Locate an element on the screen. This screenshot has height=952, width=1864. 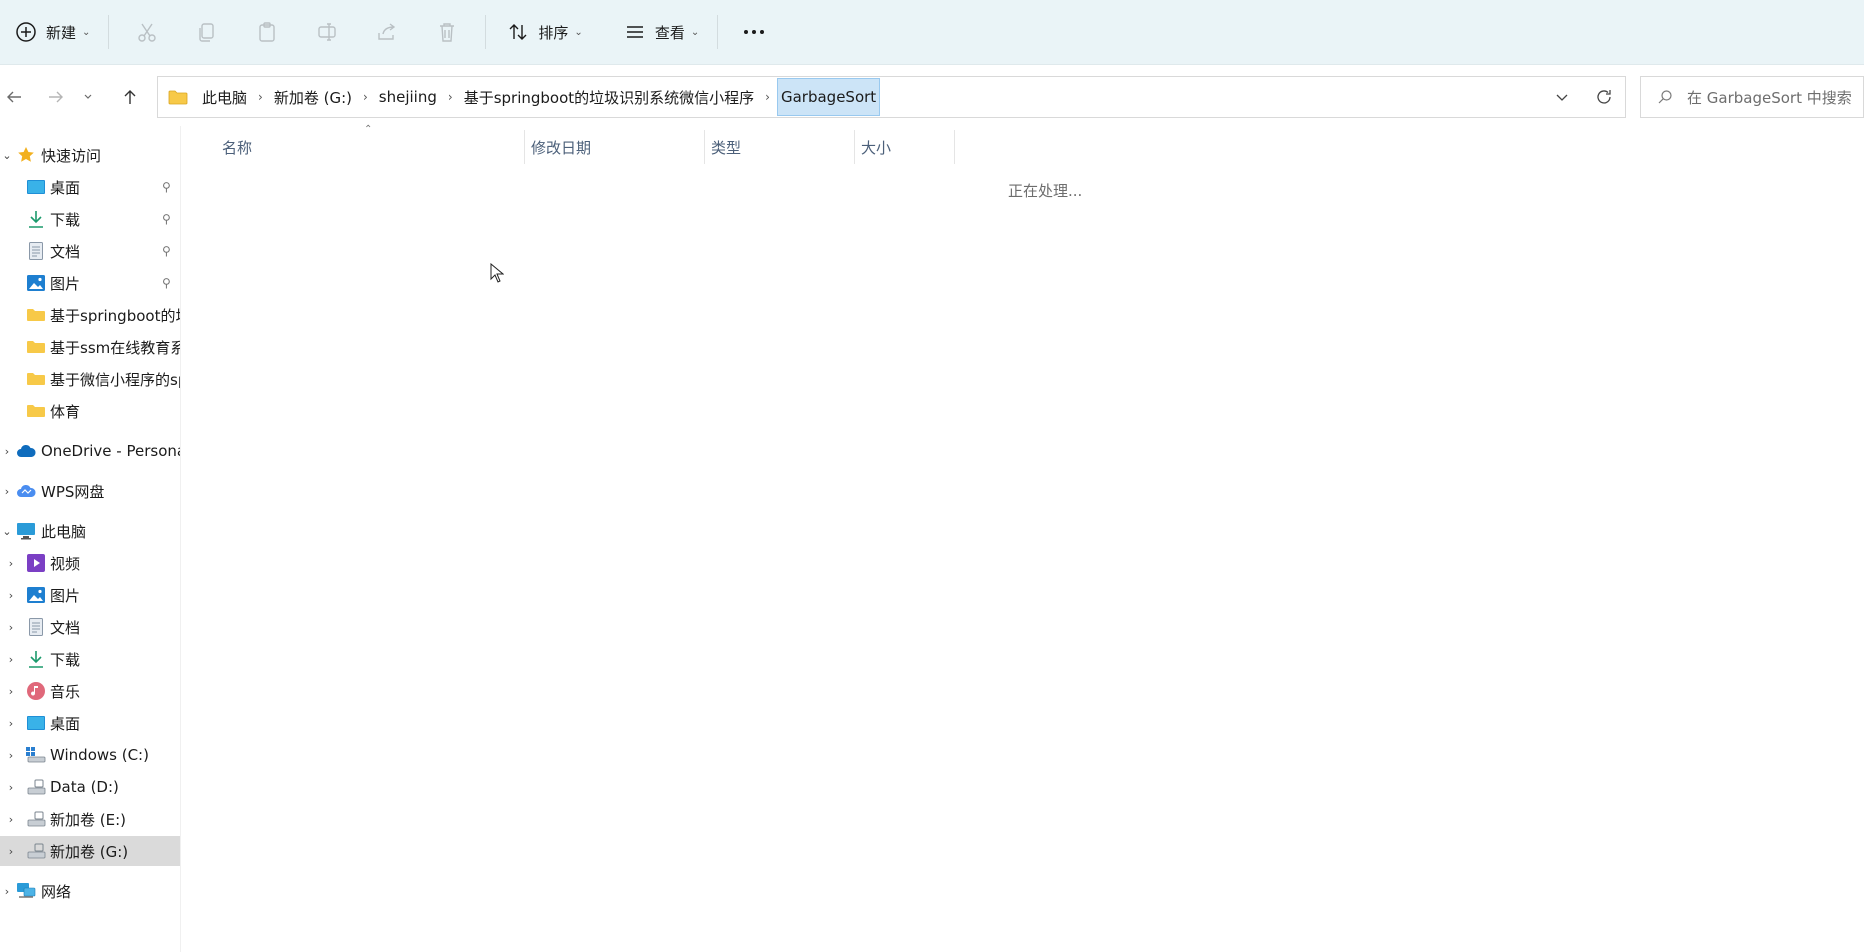
new-button: 新建 ⌄ is located at coordinates (51, 32).